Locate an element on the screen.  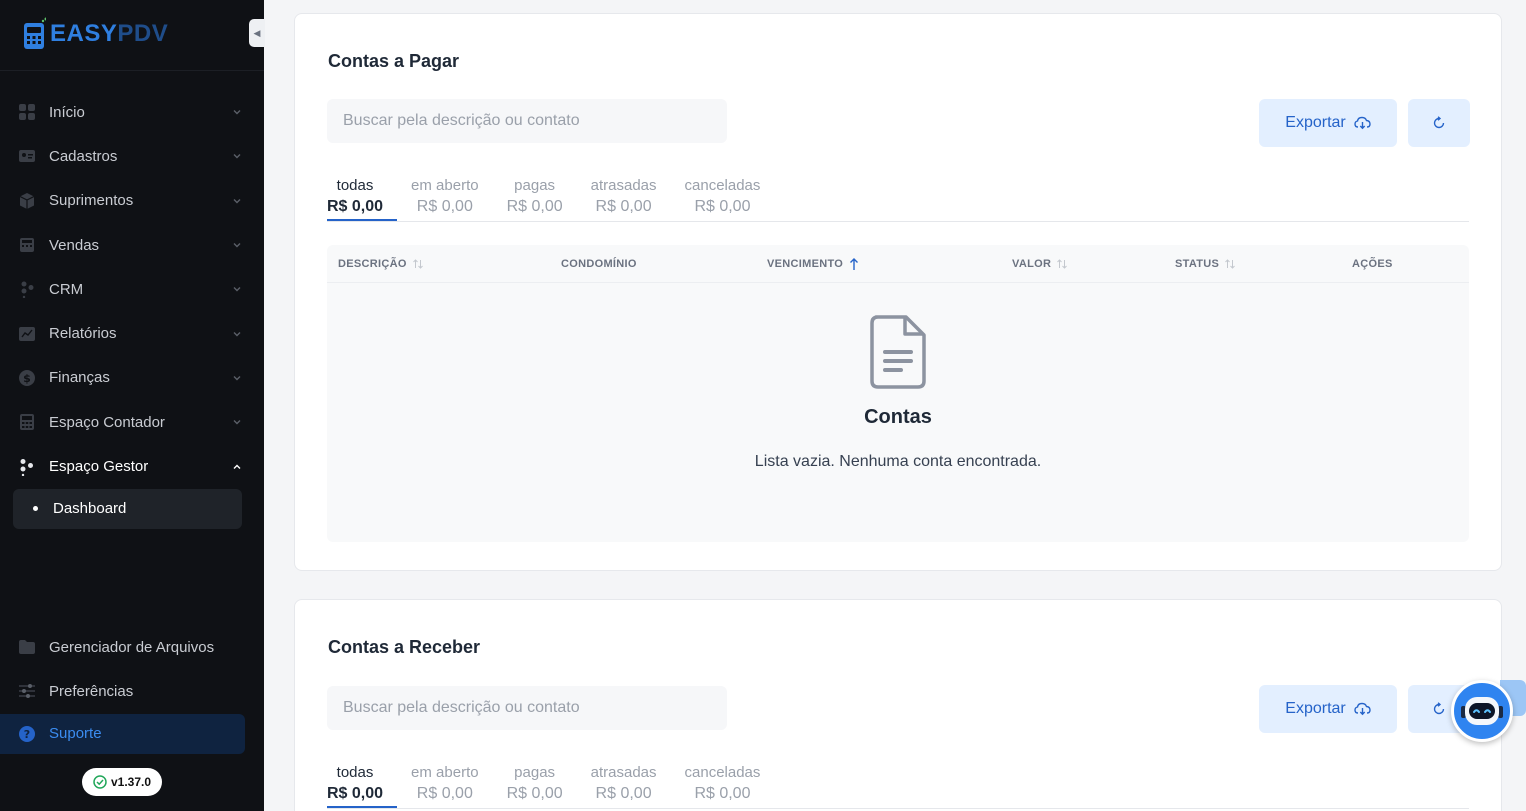
cash-register-icon is located at coordinates (27, 245).